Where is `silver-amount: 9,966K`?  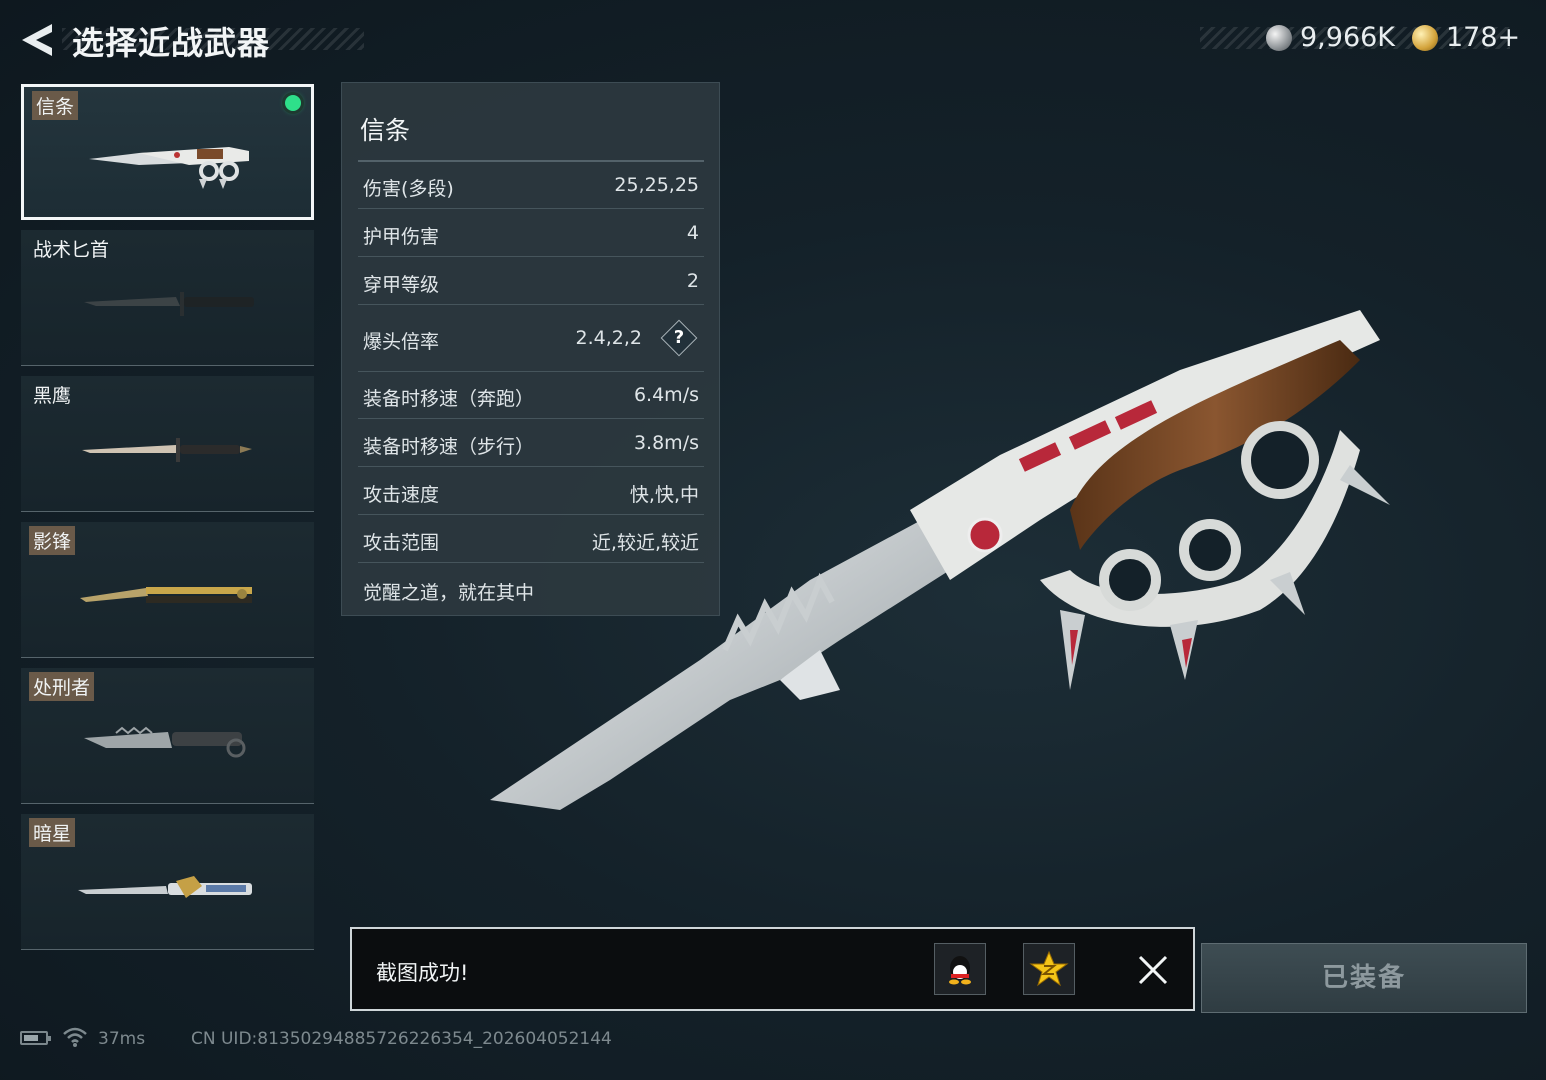
silver-amount: 9,966K is located at coordinates (1348, 37).